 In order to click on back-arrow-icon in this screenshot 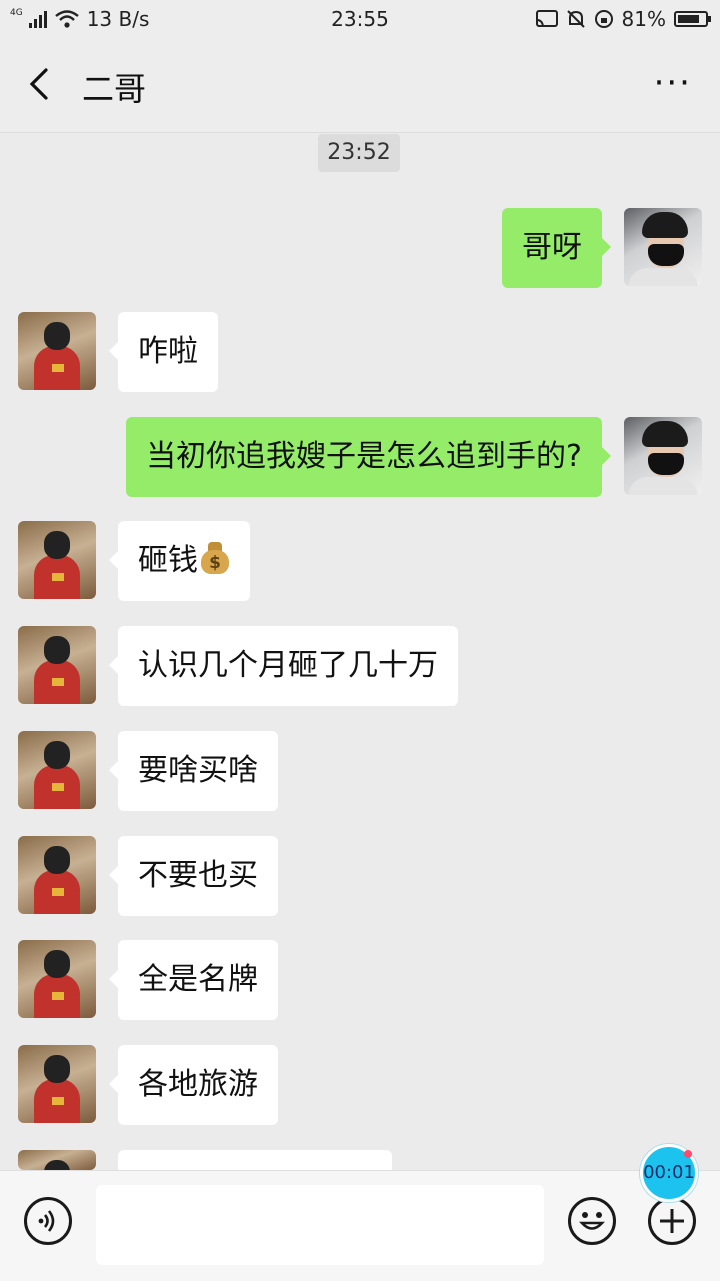, I will do `click(42, 84)`.